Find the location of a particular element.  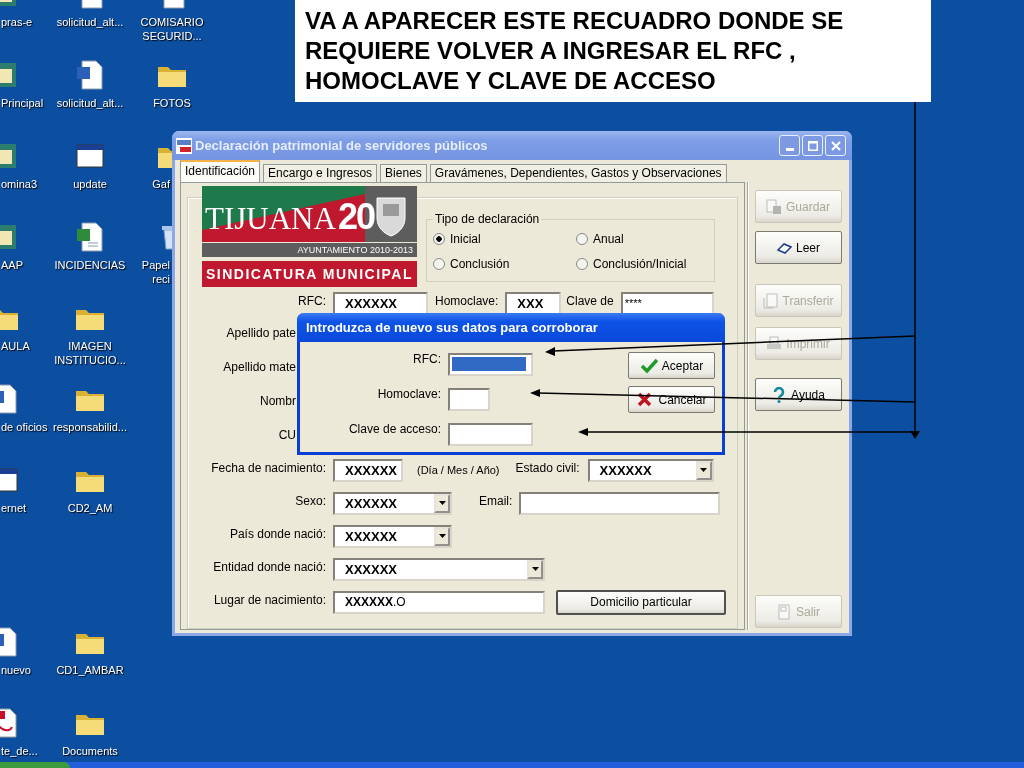

close-icon is located at coordinates (835, 145).